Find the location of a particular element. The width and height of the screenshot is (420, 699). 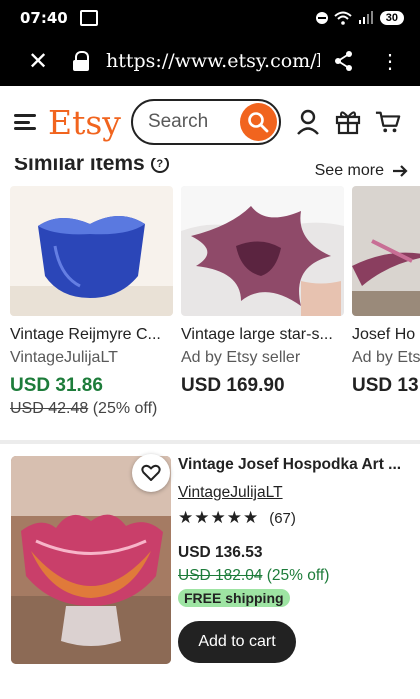

account-icon is located at coordinates (308, 122).